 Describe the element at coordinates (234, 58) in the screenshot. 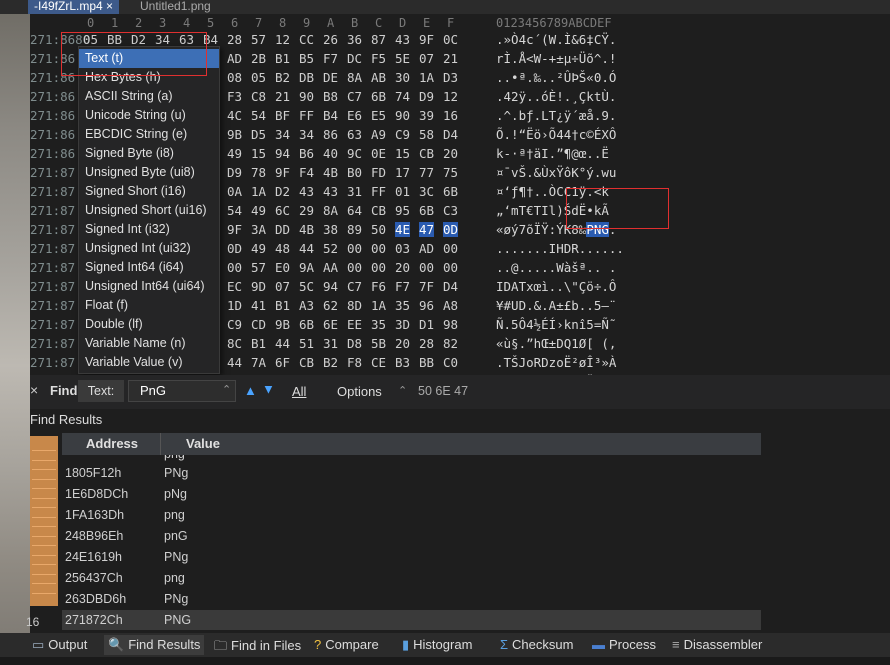

I see `hex-byte: AD` at that location.